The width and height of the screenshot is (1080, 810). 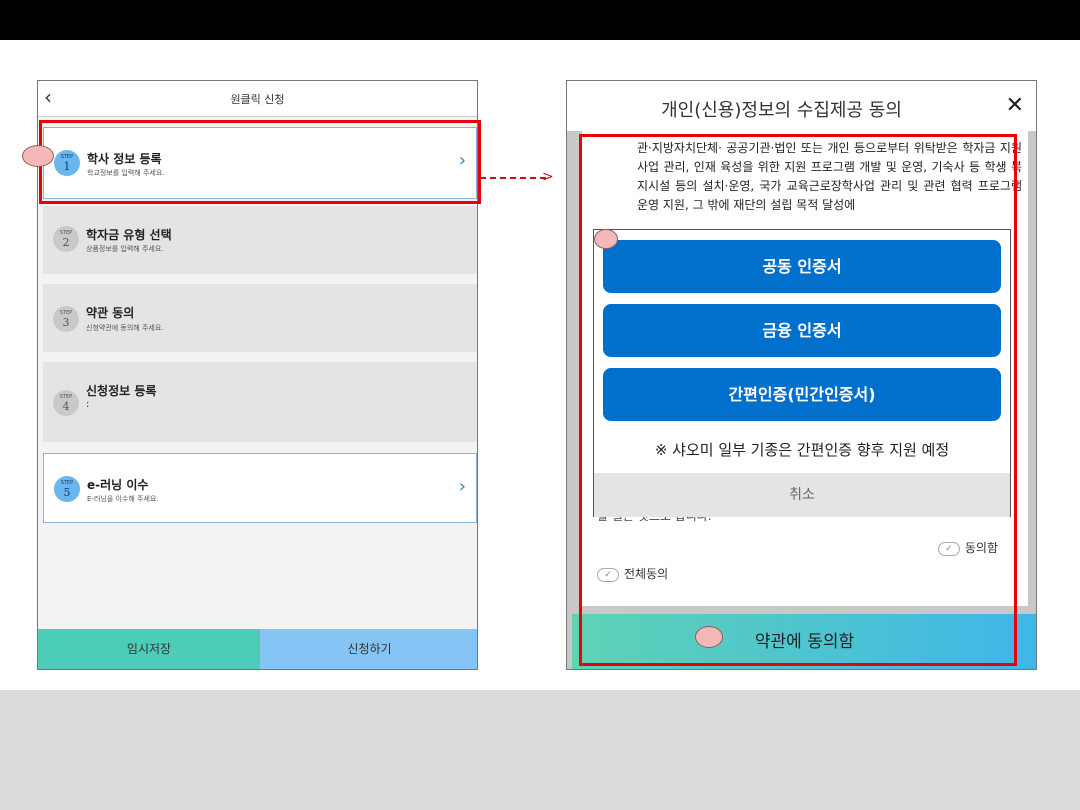 What do you see at coordinates (260, 318) in the screenshot?
I see `step-item-3: STEP 3 약관 동의 신청약관에 동의해 주세요.` at bounding box center [260, 318].